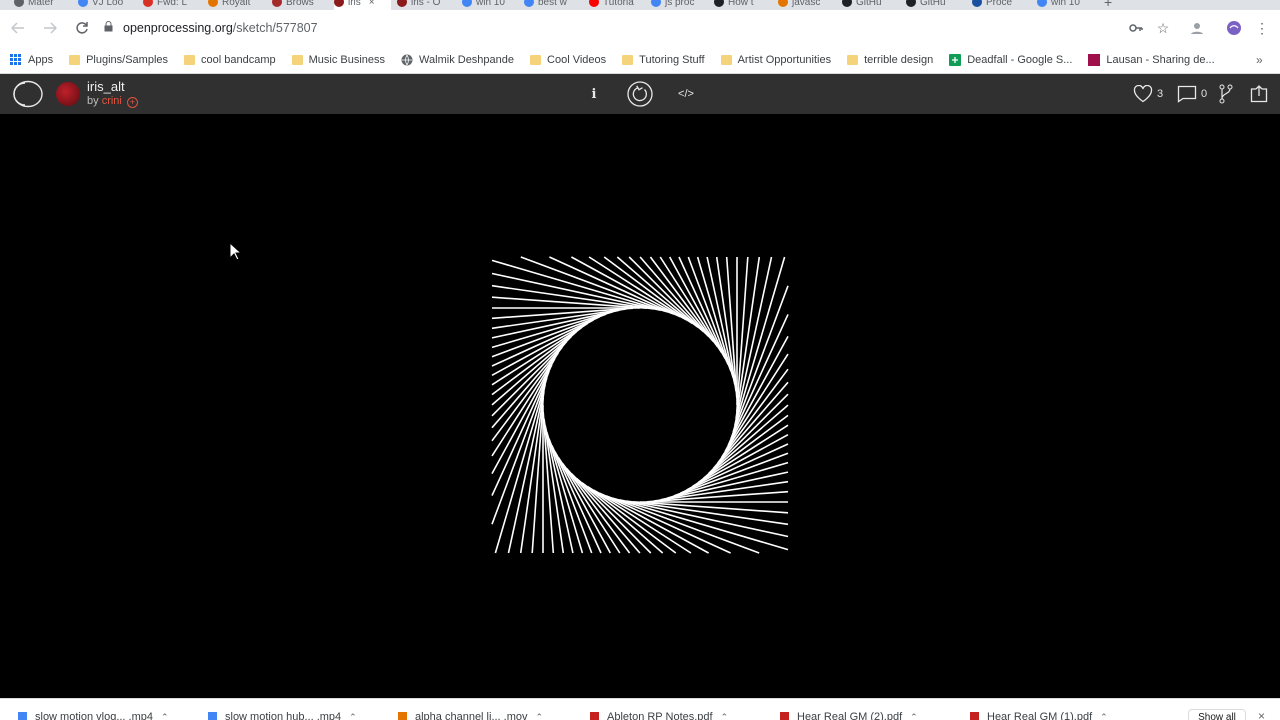 The image size is (1280, 720). I want to click on tab-close-icon: ×, so click(372, 4).